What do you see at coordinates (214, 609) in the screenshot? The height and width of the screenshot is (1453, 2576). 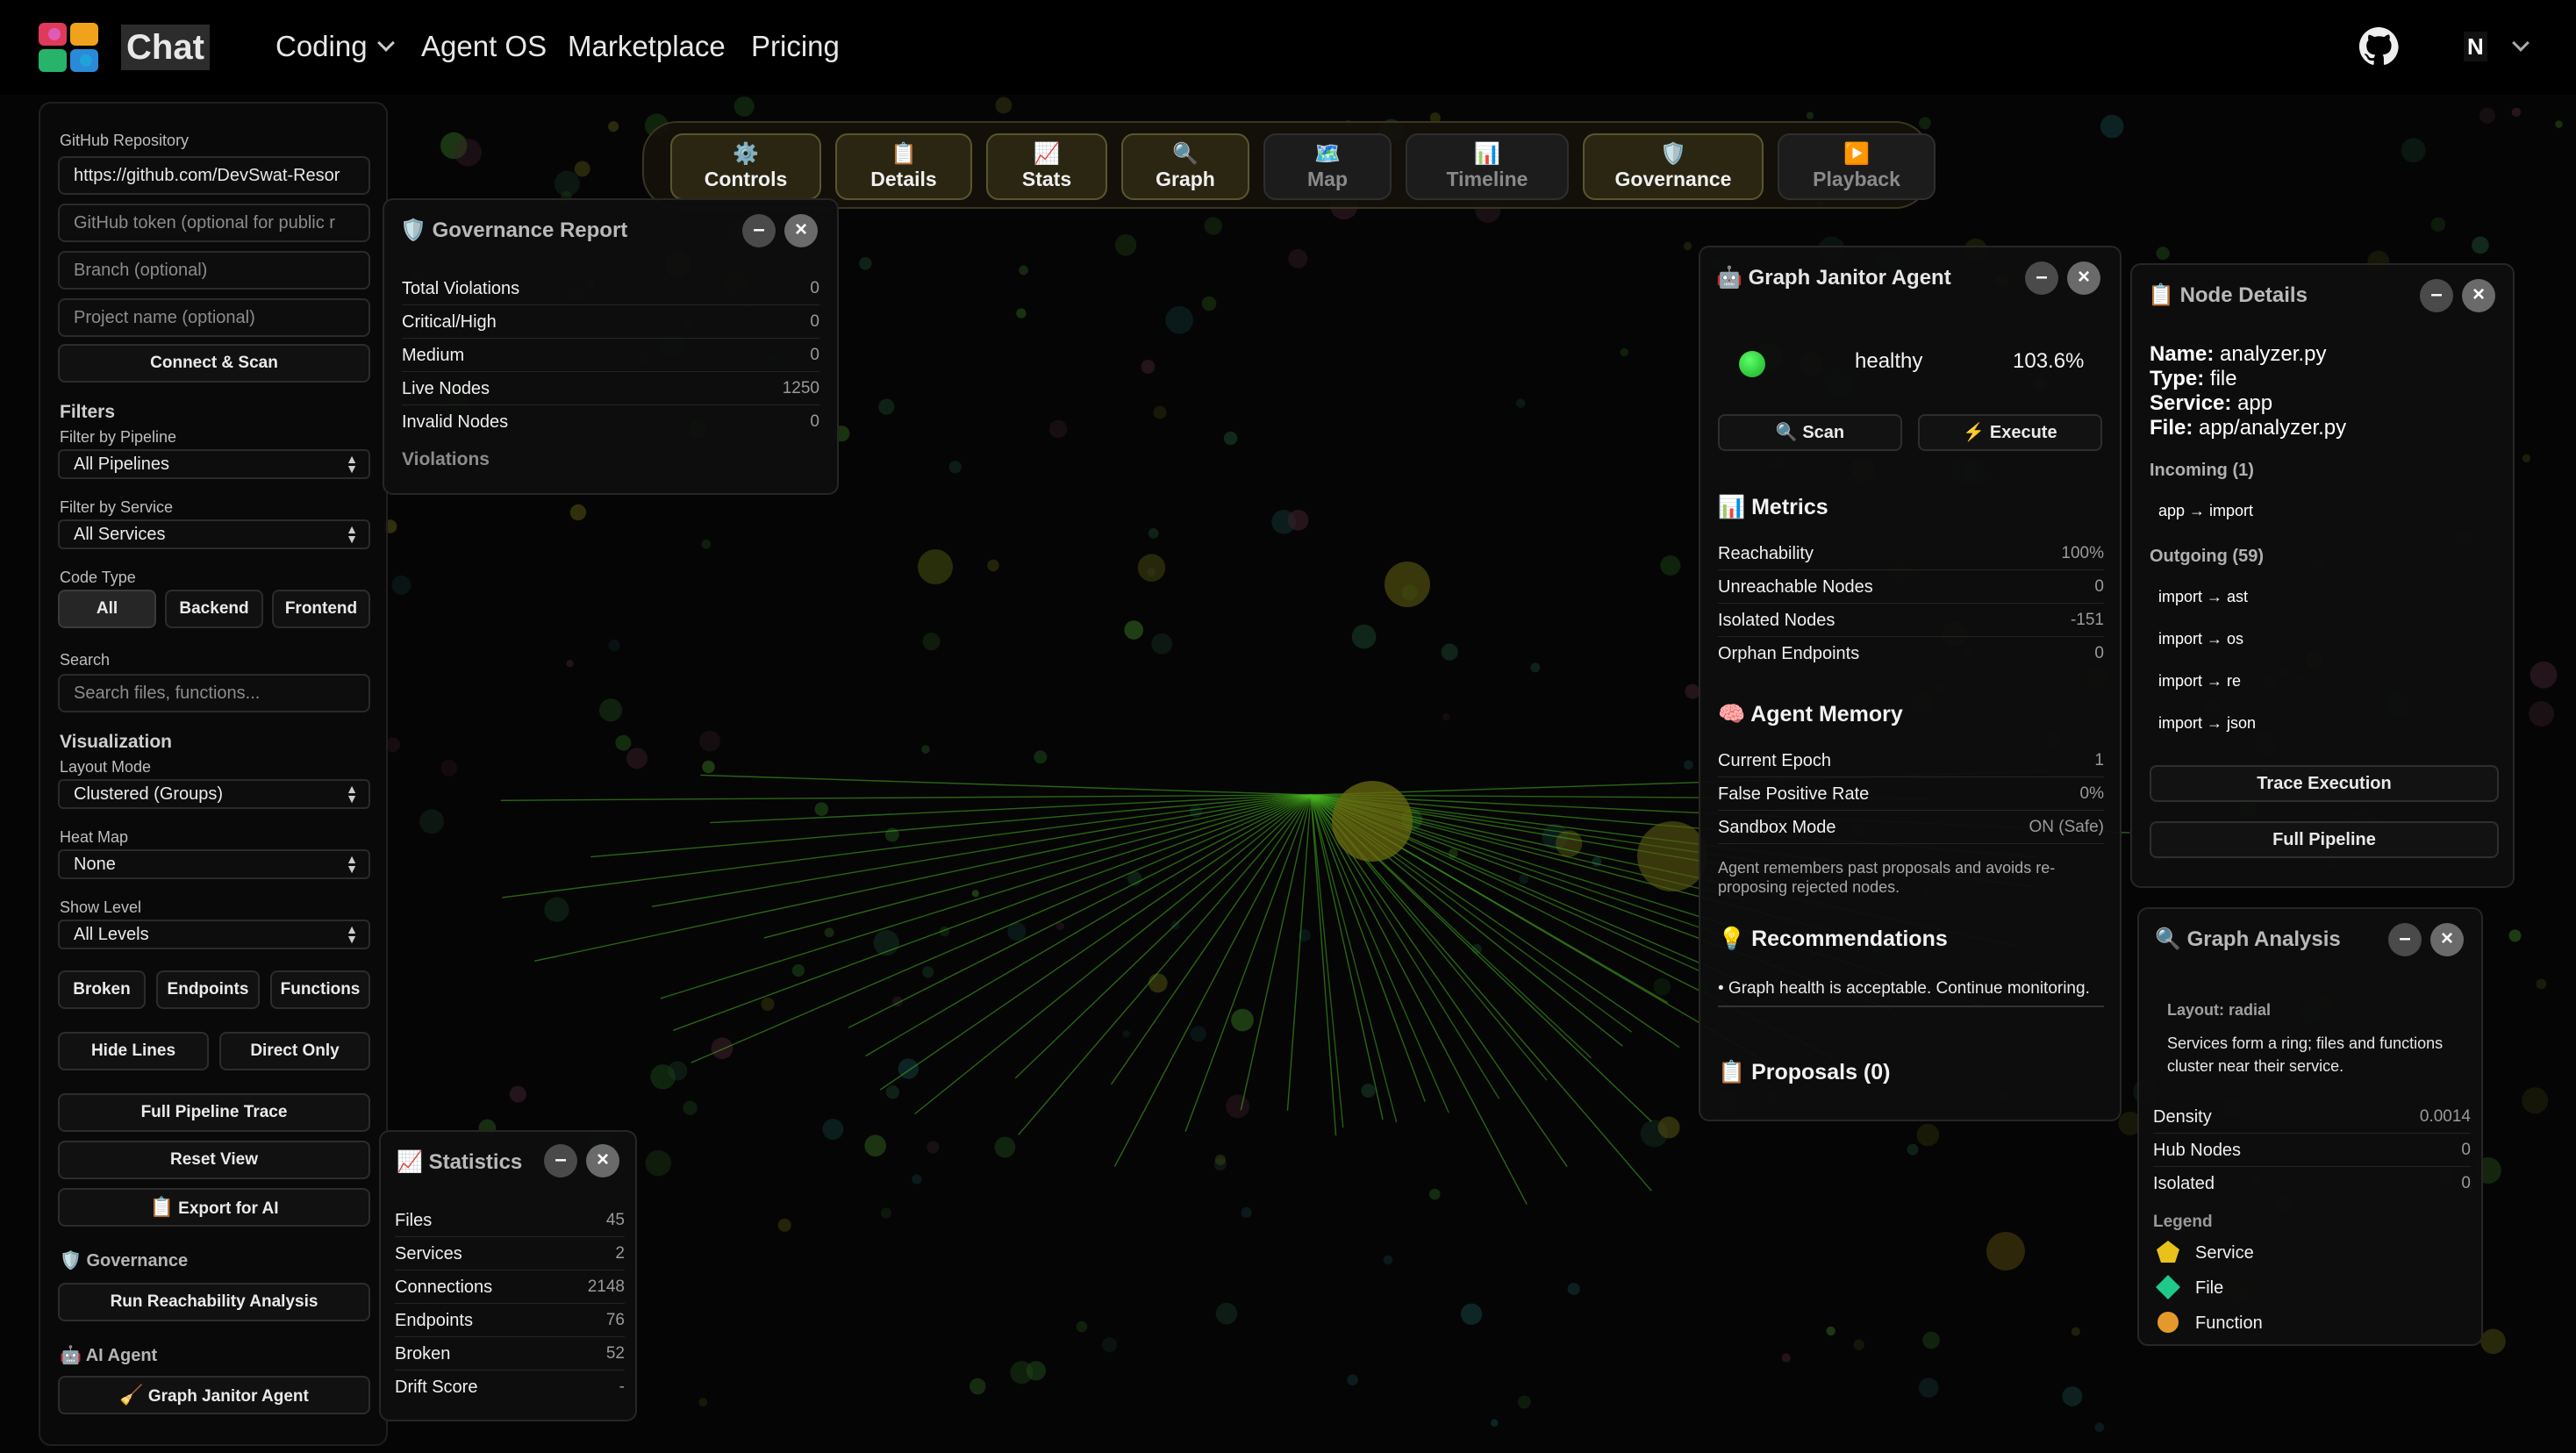 I see `code-type-backend-button: Backend` at bounding box center [214, 609].